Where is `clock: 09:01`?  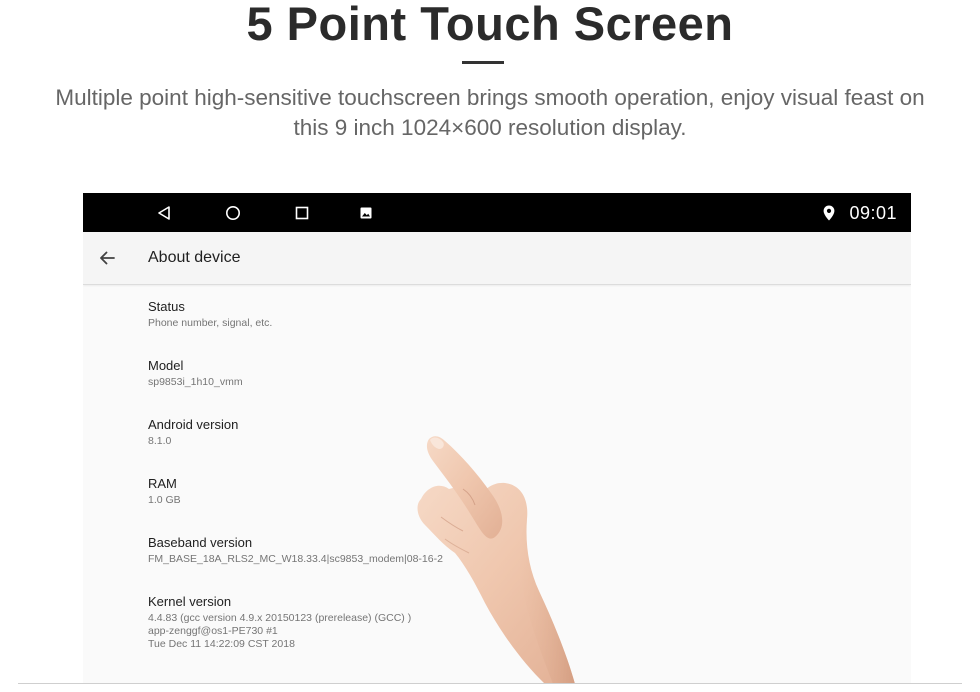 clock: 09:01 is located at coordinates (873, 213).